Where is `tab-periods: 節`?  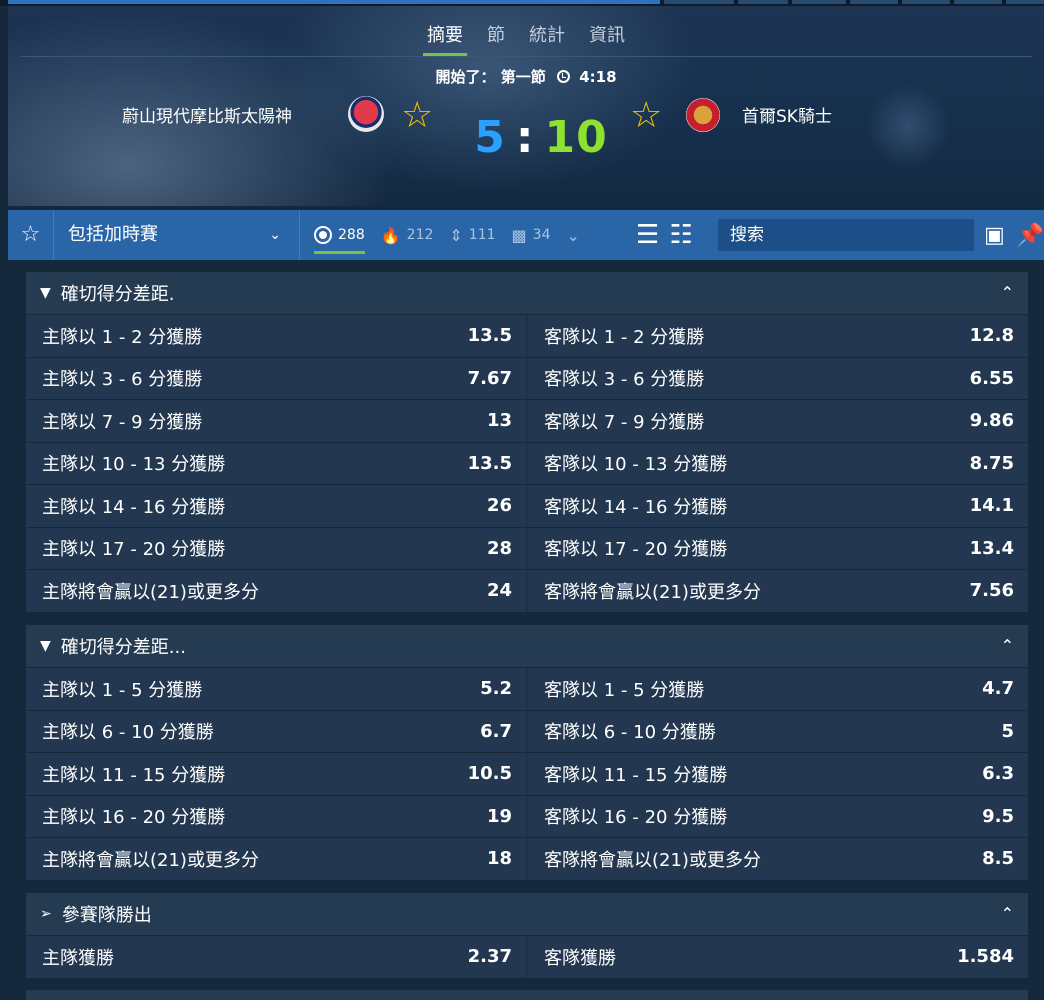 tab-periods: 節 is located at coordinates (496, 39).